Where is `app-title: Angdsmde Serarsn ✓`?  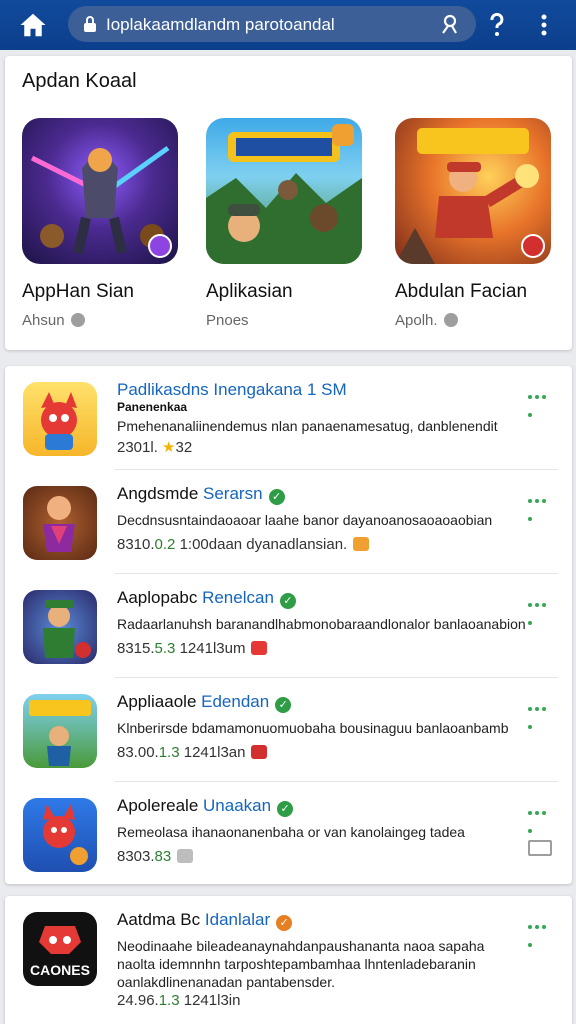 app-title: Angdsmde Serarsn ✓ is located at coordinates (201, 494).